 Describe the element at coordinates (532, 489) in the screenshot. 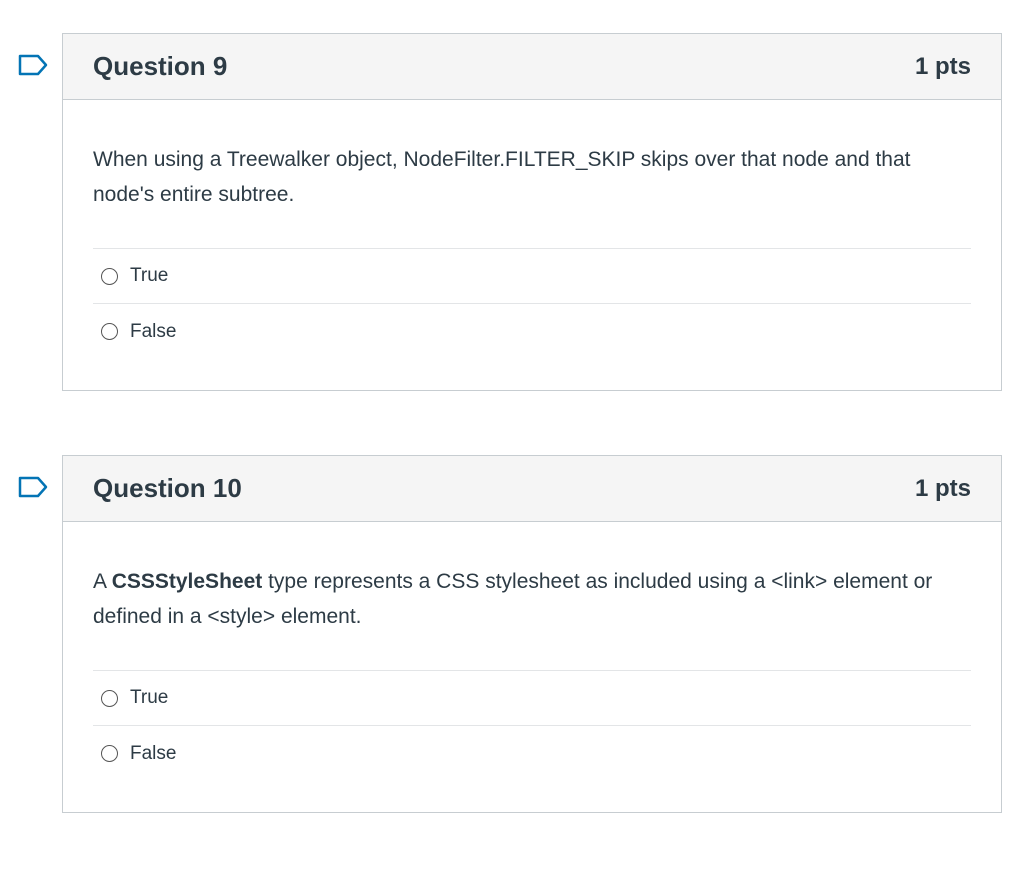

I see `question-header: Question 10 1 pts` at that location.